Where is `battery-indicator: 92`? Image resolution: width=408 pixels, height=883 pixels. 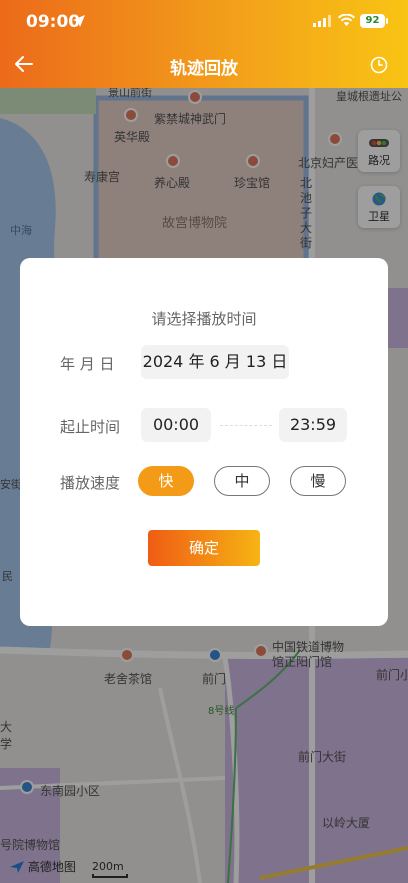
battery-indicator: 92 is located at coordinates (372, 21).